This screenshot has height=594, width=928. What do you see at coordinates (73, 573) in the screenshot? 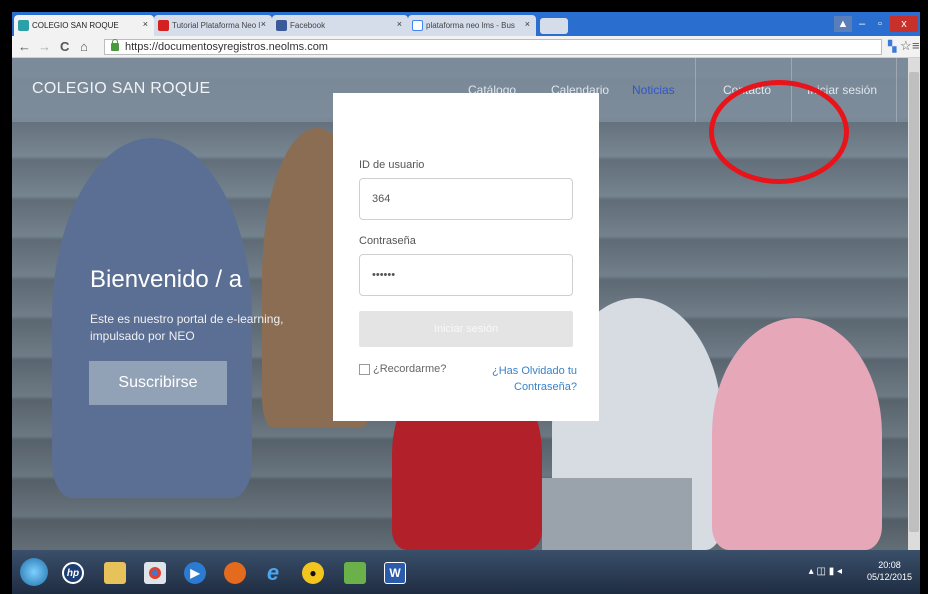
I see `hp-icon: hp` at bounding box center [73, 573].